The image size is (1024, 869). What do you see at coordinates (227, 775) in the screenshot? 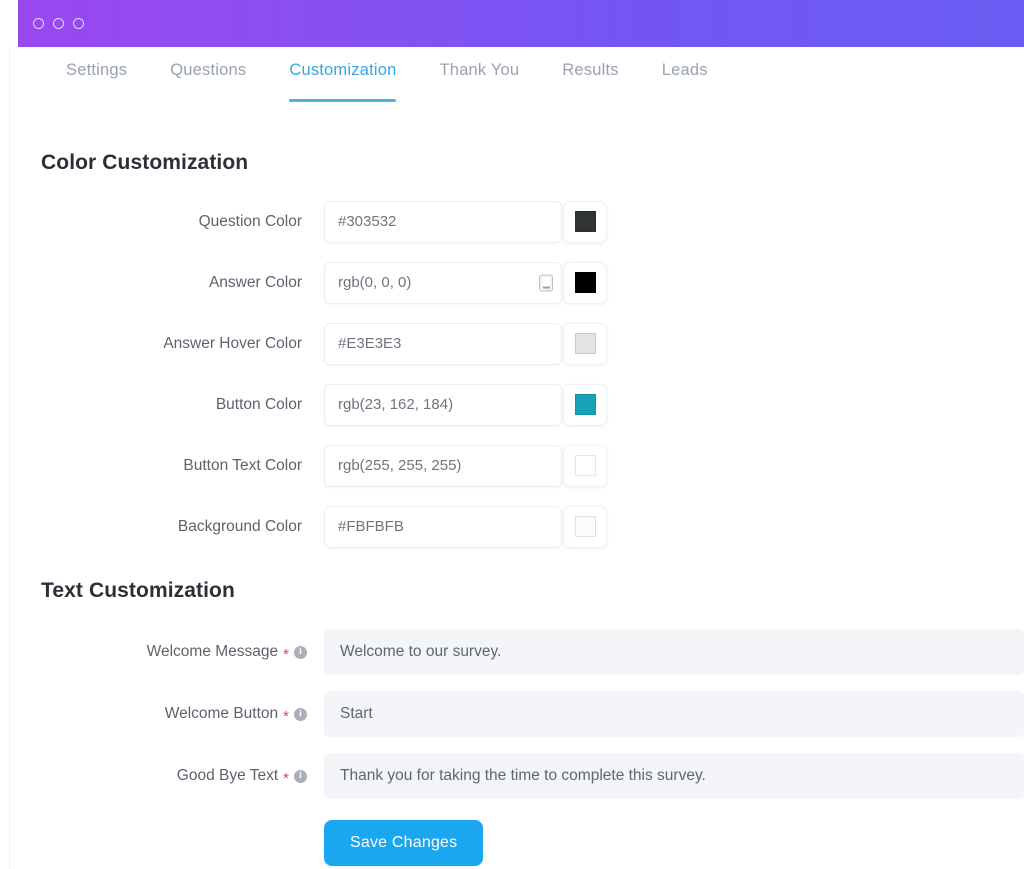
I see `text-row-label-text: Good Bye Text` at bounding box center [227, 775].